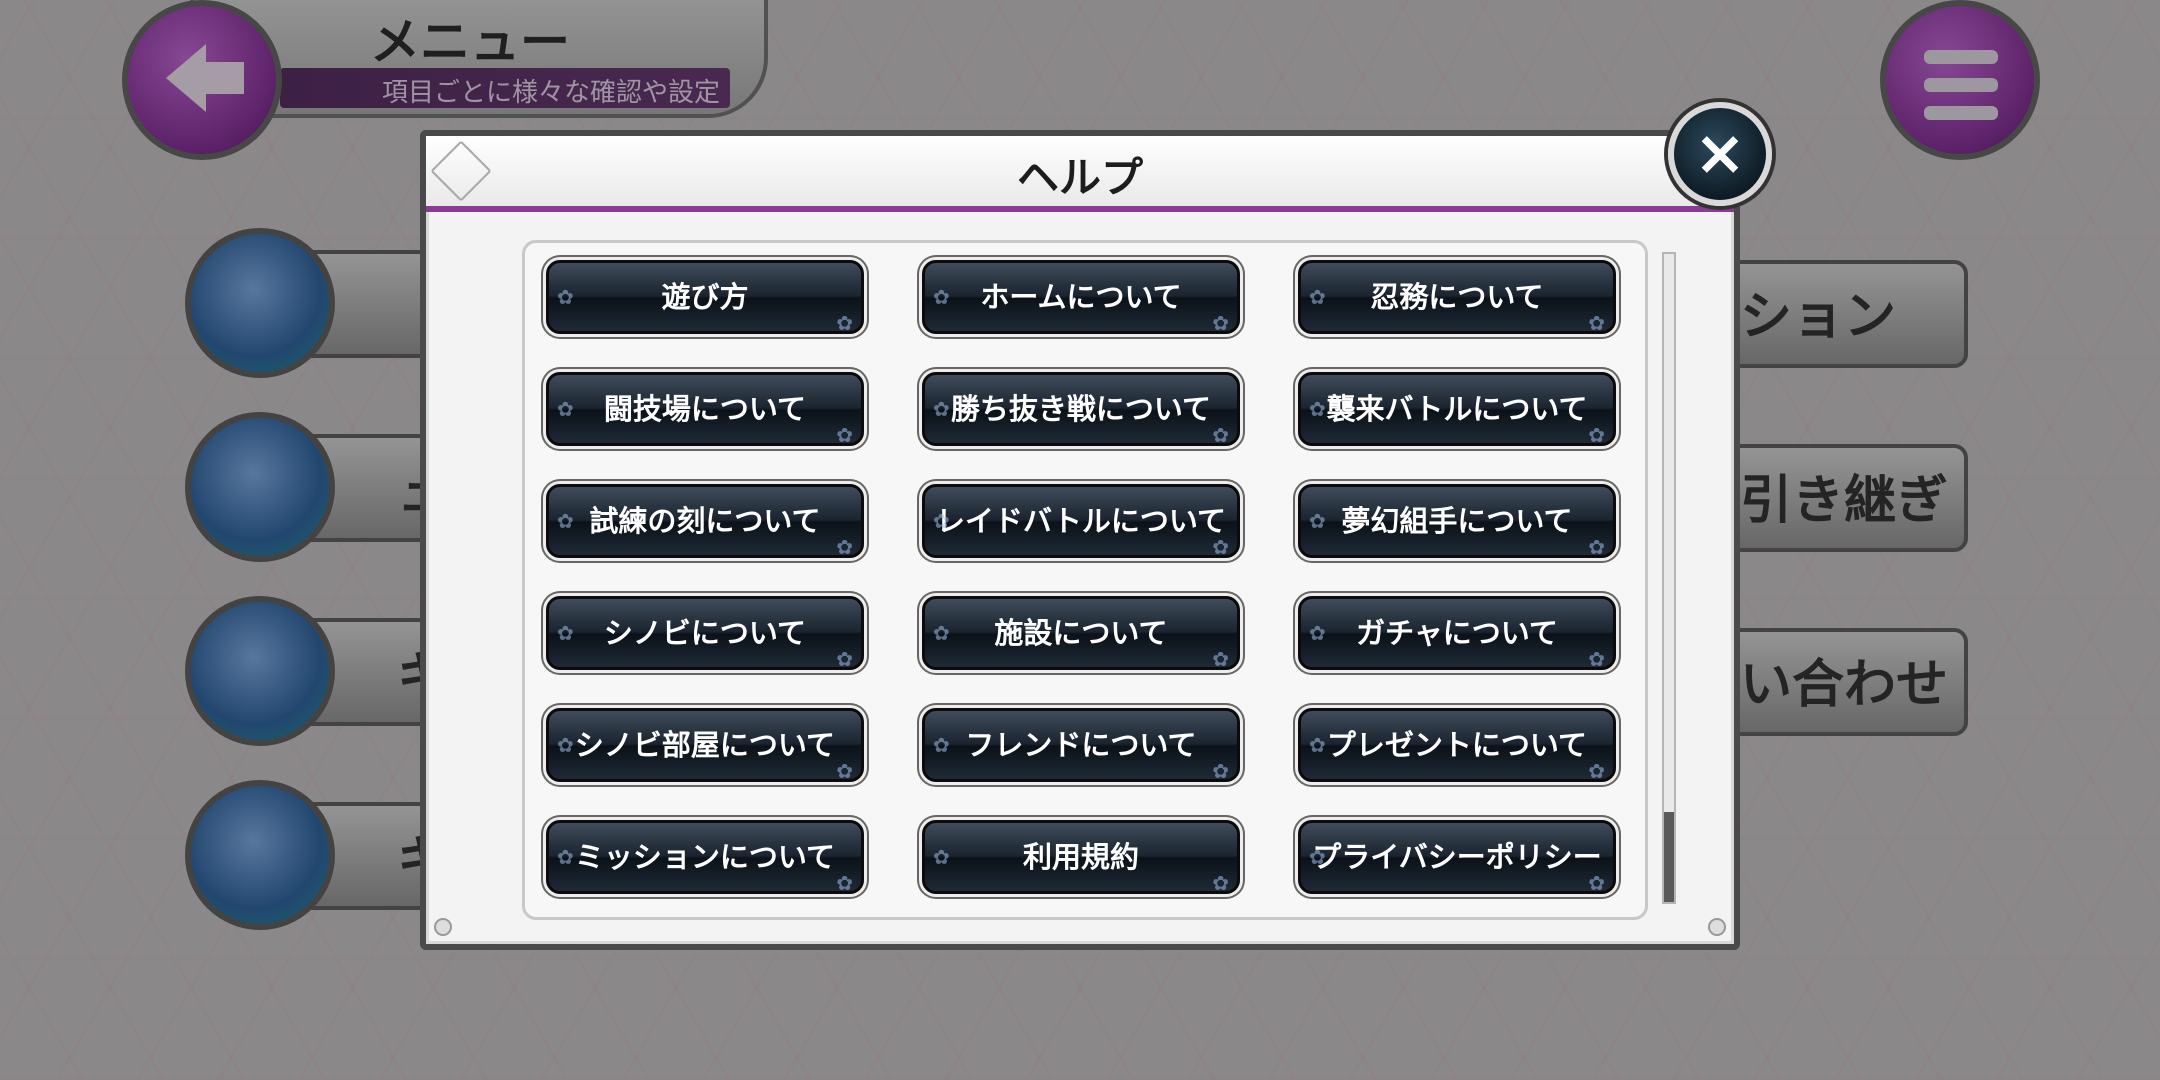 The height and width of the screenshot is (1080, 2160). What do you see at coordinates (1669, 578) in the screenshot?
I see `scrollbar` at bounding box center [1669, 578].